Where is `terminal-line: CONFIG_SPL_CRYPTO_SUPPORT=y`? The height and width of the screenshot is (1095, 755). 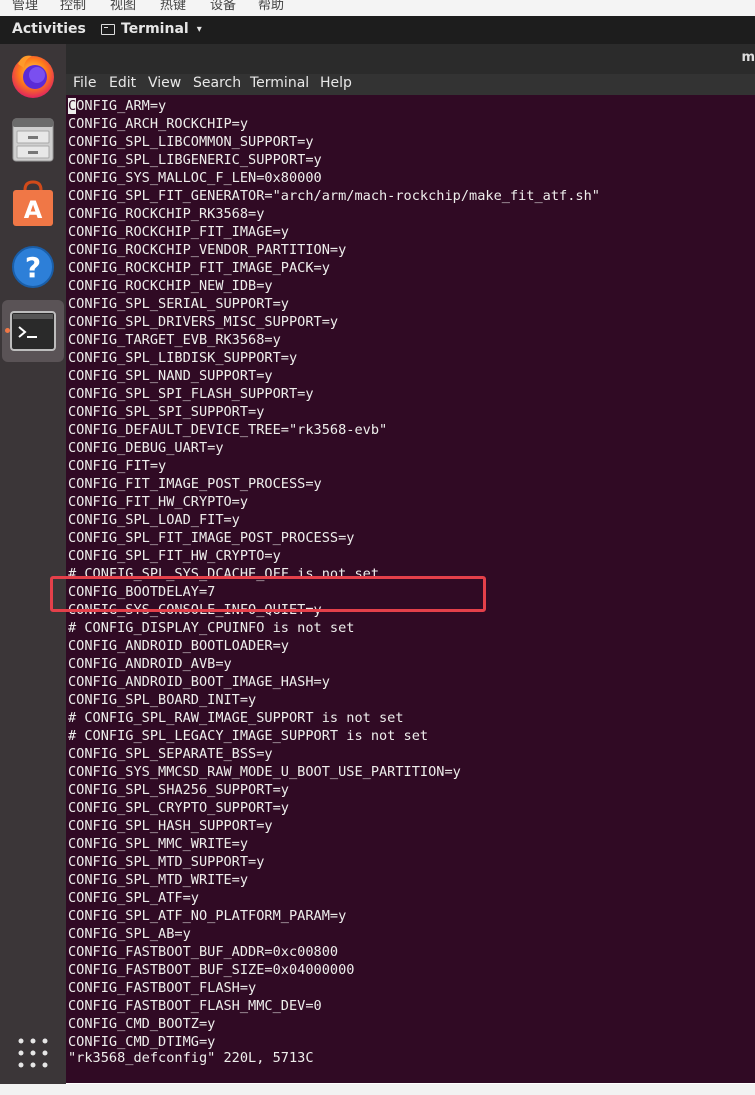 terminal-line: CONFIG_SPL_CRYPTO_SUPPORT=y is located at coordinates (178, 808).